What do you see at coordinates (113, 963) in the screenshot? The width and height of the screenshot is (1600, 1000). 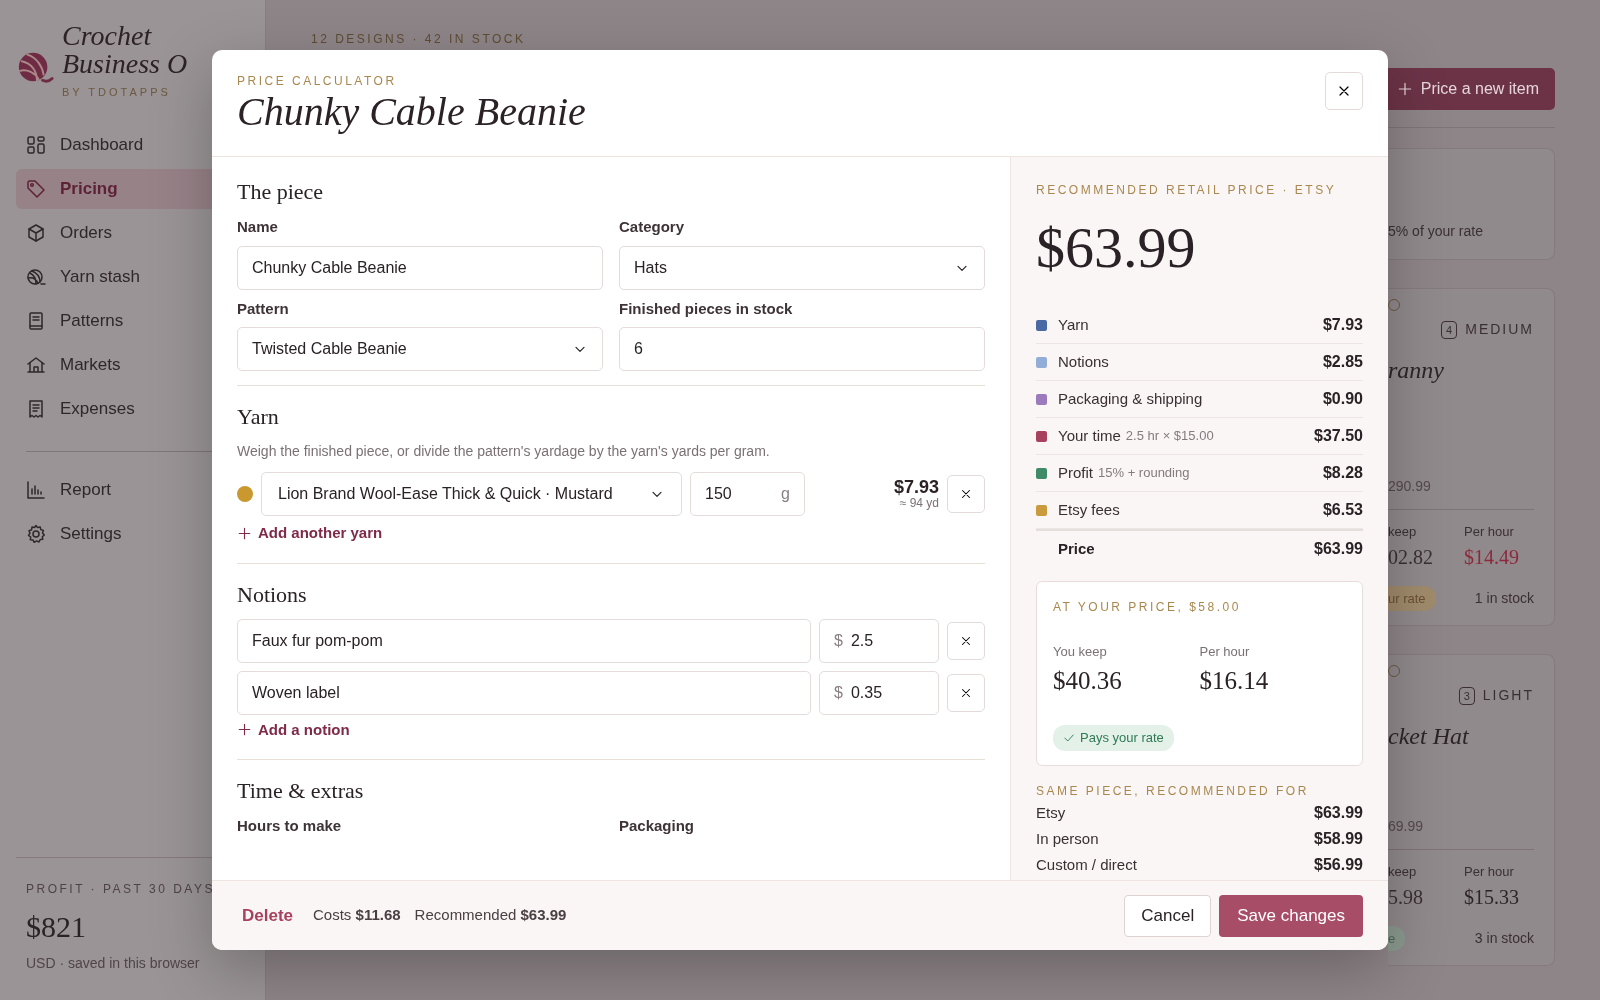 I see `profit-note: USD · saved in this browser` at bounding box center [113, 963].